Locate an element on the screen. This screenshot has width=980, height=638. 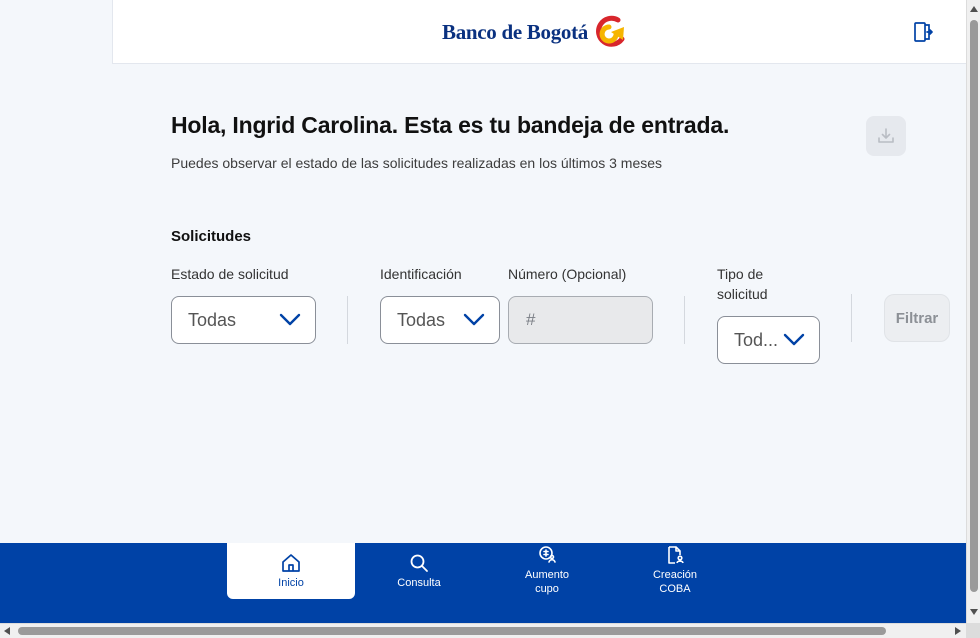
estado-select: Todas is located at coordinates (243, 320).